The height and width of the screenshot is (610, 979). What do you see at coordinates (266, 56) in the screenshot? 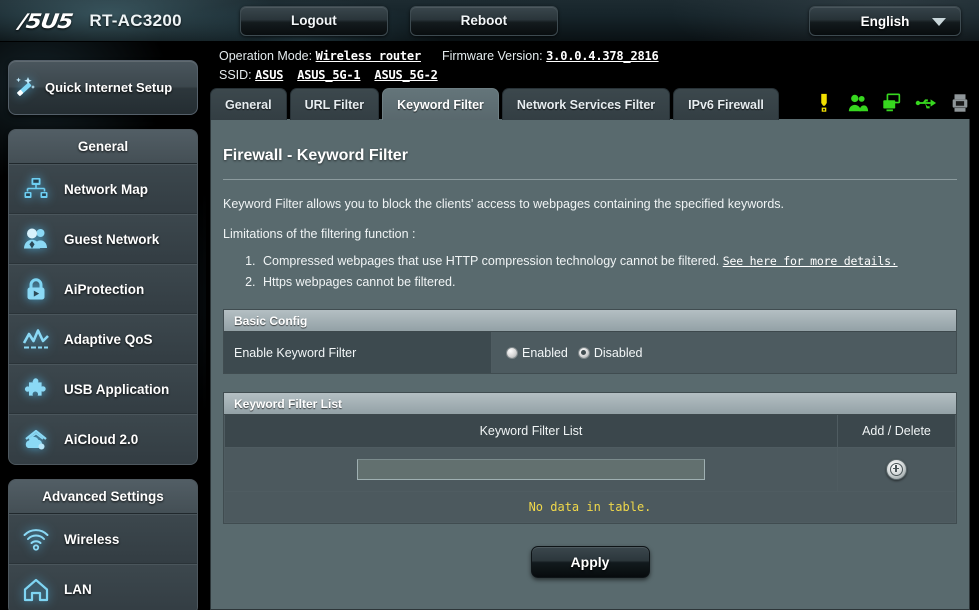
I see `operation-mode-label: Operation Mode:` at bounding box center [266, 56].